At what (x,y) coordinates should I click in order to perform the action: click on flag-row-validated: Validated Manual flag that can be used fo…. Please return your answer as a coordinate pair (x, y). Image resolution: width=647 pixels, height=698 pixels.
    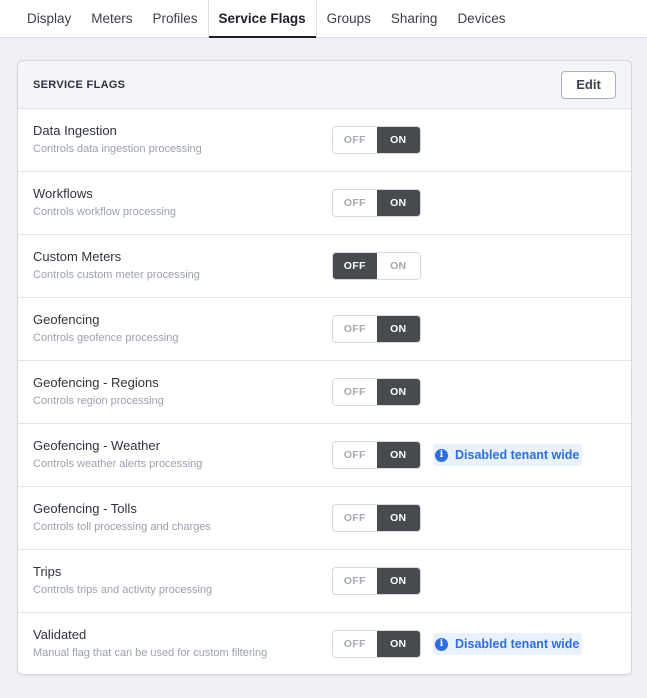
    Looking at the image, I should click on (324, 643).